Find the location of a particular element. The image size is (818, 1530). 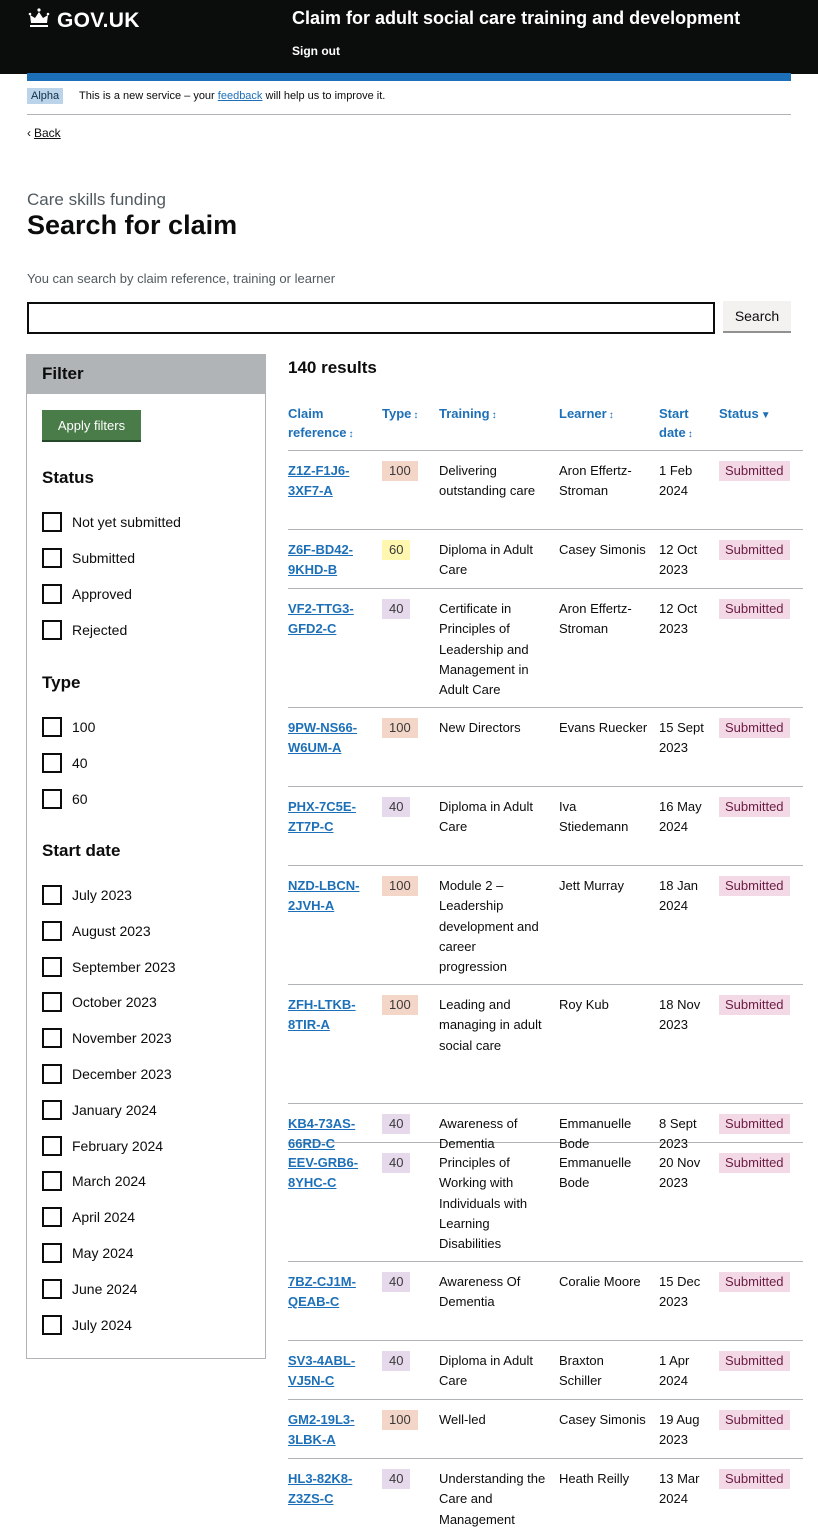

start-date-cell: 1 Feb 2024 is located at coordinates (676, 481).